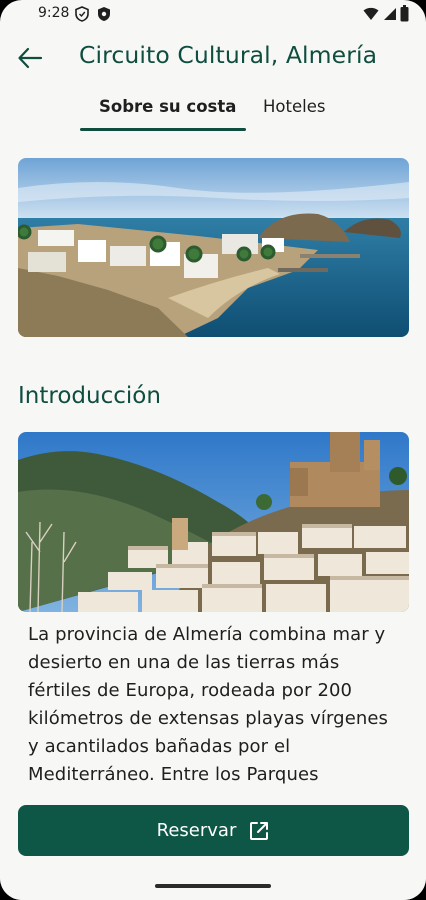 The image size is (426, 900). I want to click on back-button, so click(30, 58).